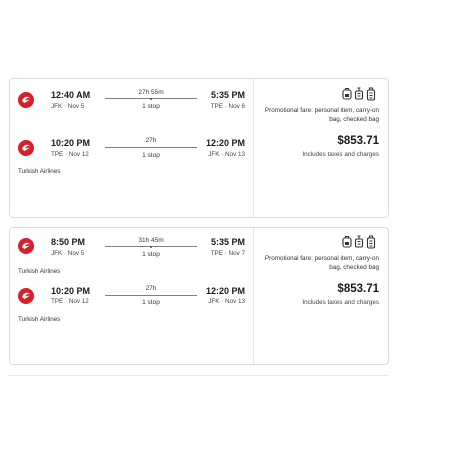  What do you see at coordinates (68, 242) in the screenshot?
I see `departure-time: 8:50 PM` at bounding box center [68, 242].